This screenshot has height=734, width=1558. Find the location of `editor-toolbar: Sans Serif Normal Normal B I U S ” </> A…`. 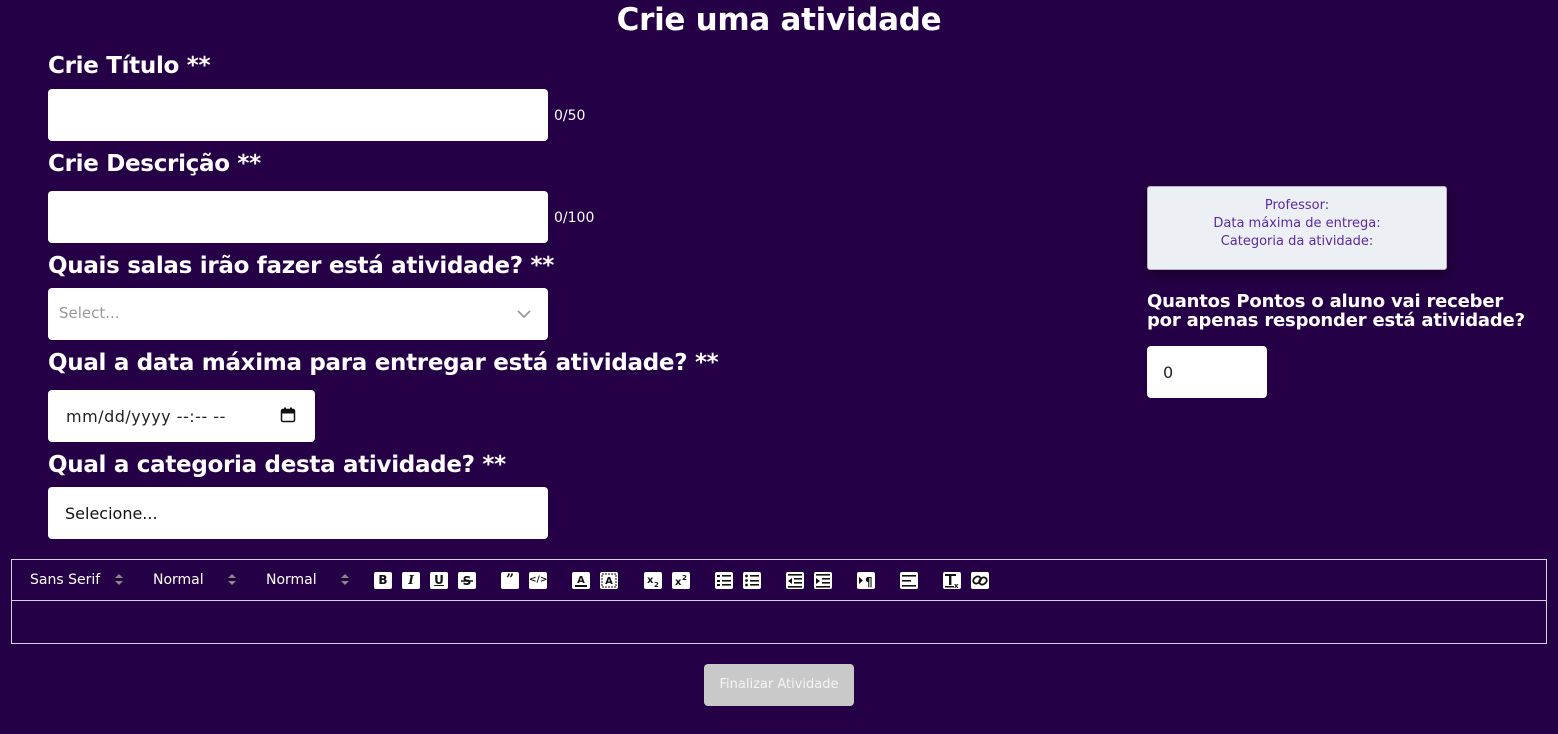

editor-toolbar: Sans Serif Normal Normal B I U S ” </> A… is located at coordinates (779, 580).